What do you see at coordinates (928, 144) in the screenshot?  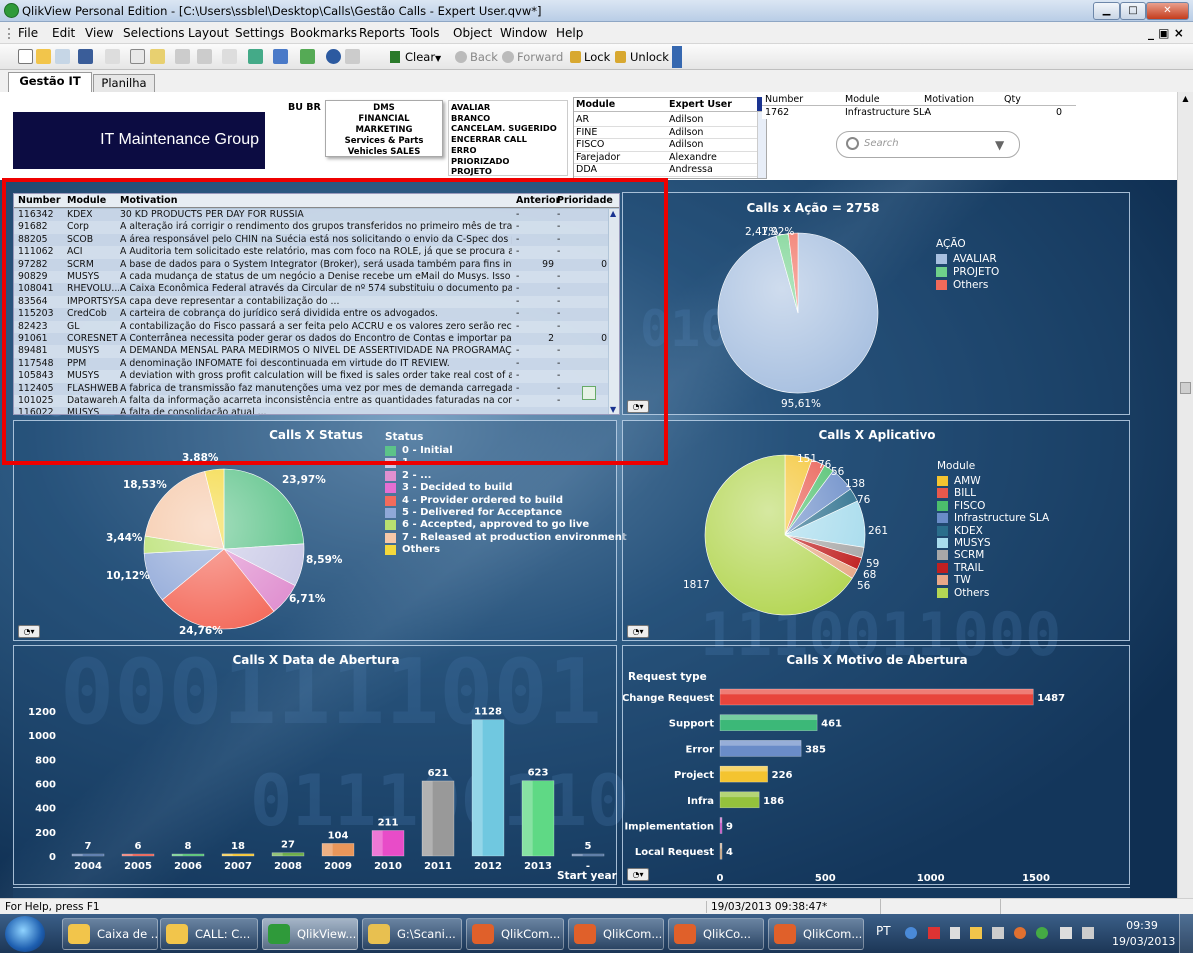 I see `search-box: Search ▼` at bounding box center [928, 144].